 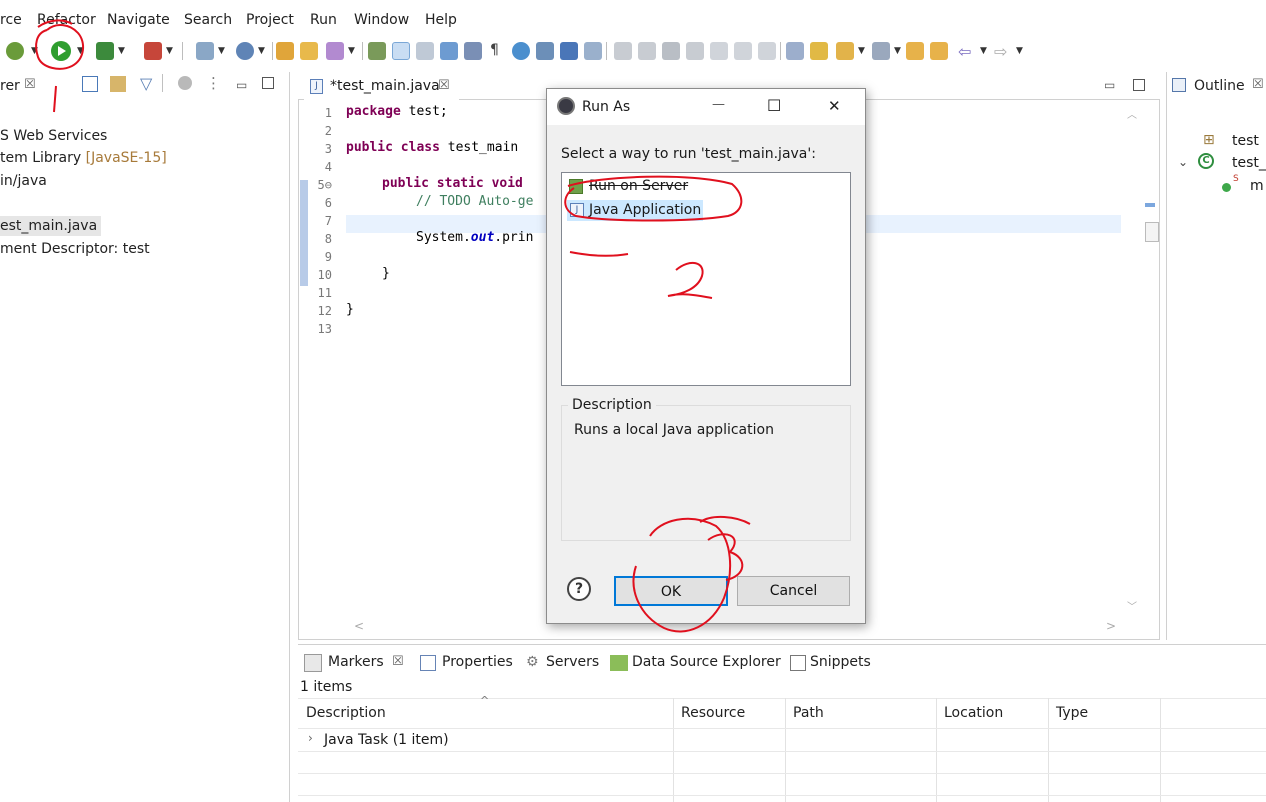 I want to click on scroll-right-icon: >, so click(x=1111, y=626).